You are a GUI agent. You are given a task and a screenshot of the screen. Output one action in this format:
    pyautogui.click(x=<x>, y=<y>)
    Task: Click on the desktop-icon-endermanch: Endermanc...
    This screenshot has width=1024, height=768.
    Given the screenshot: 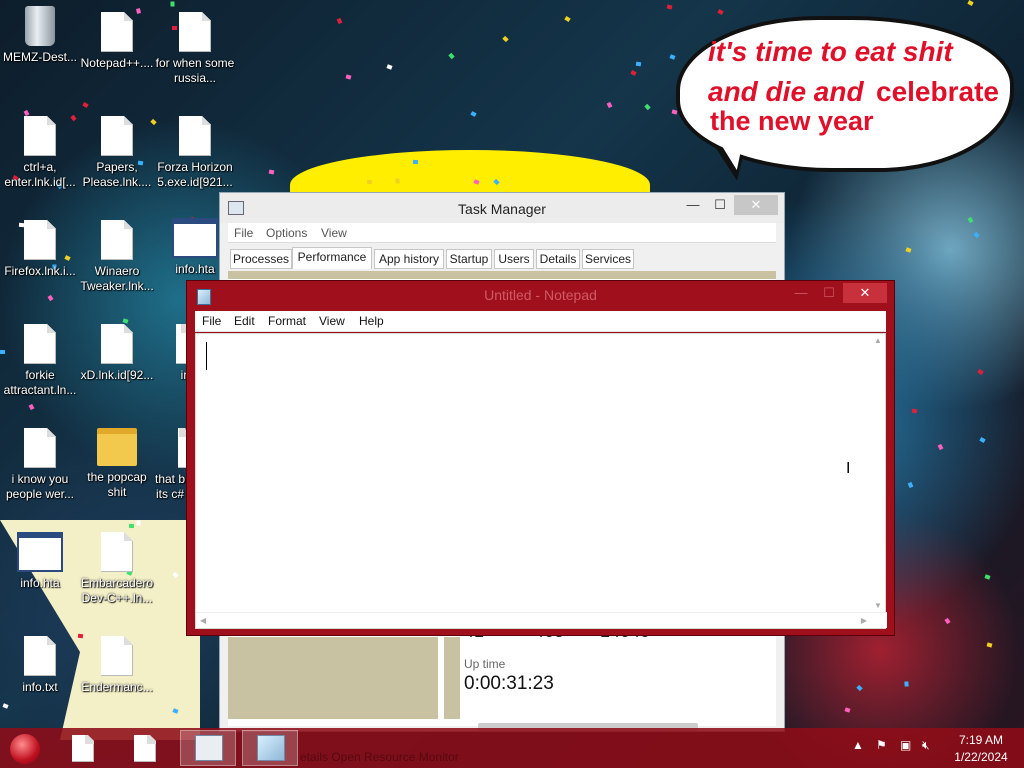 What is the action you would take?
    pyautogui.click(x=117, y=665)
    